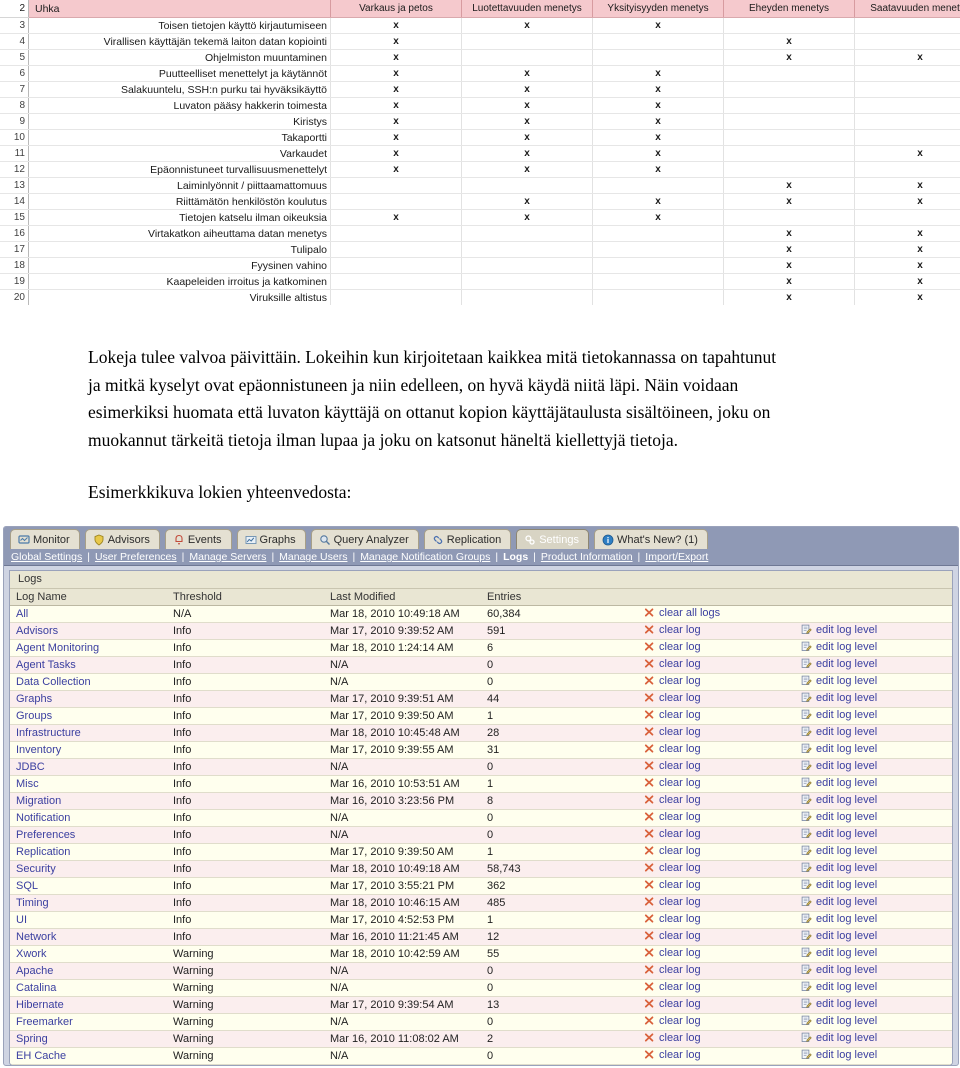  I want to click on col-last-modified: Last Modified, so click(402, 597).